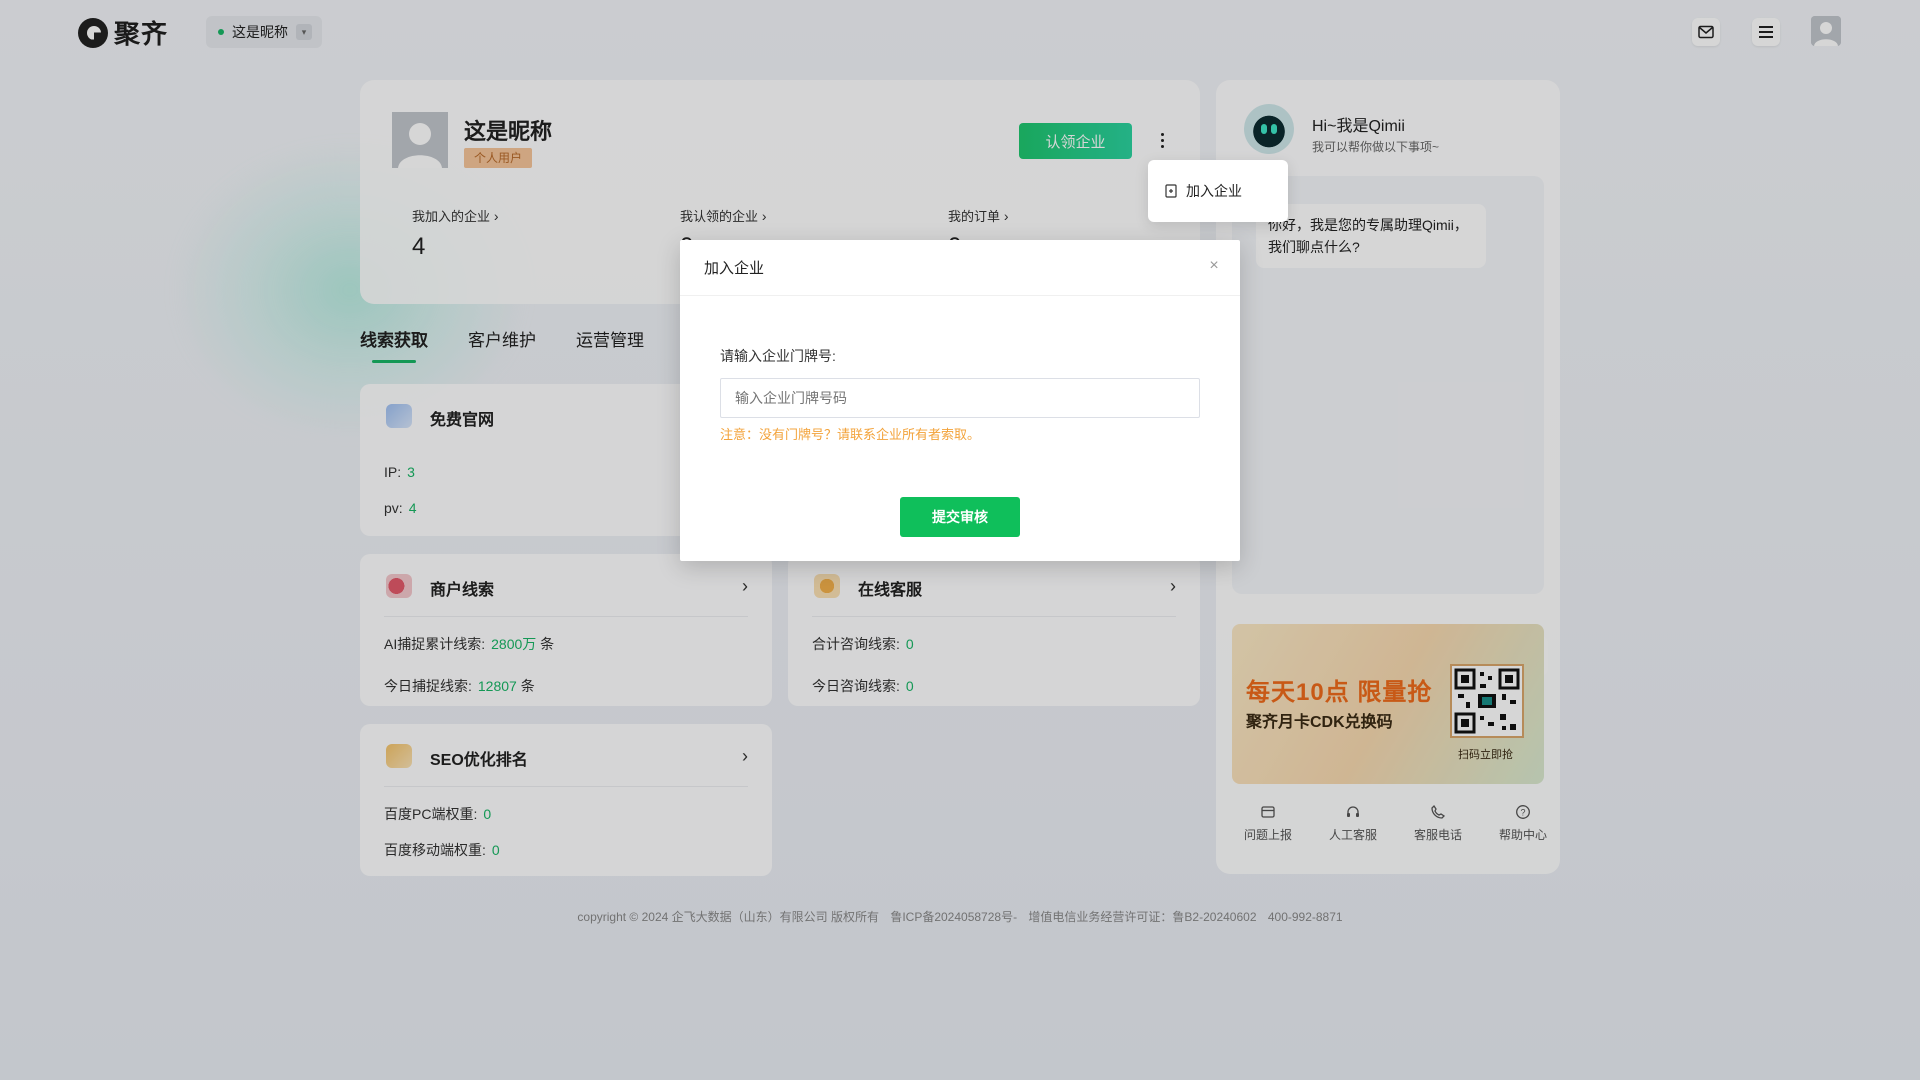 The image size is (1920, 1080). Describe the element at coordinates (1171, 191) in the screenshot. I see `join-enterprise-icon` at that location.